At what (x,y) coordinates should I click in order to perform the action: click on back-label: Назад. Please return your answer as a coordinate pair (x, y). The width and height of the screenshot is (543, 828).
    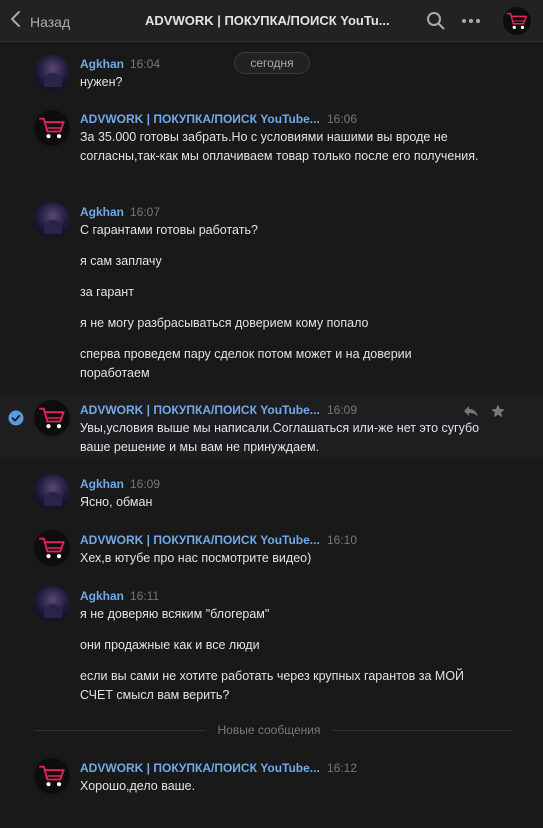
    Looking at the image, I should click on (50, 21).